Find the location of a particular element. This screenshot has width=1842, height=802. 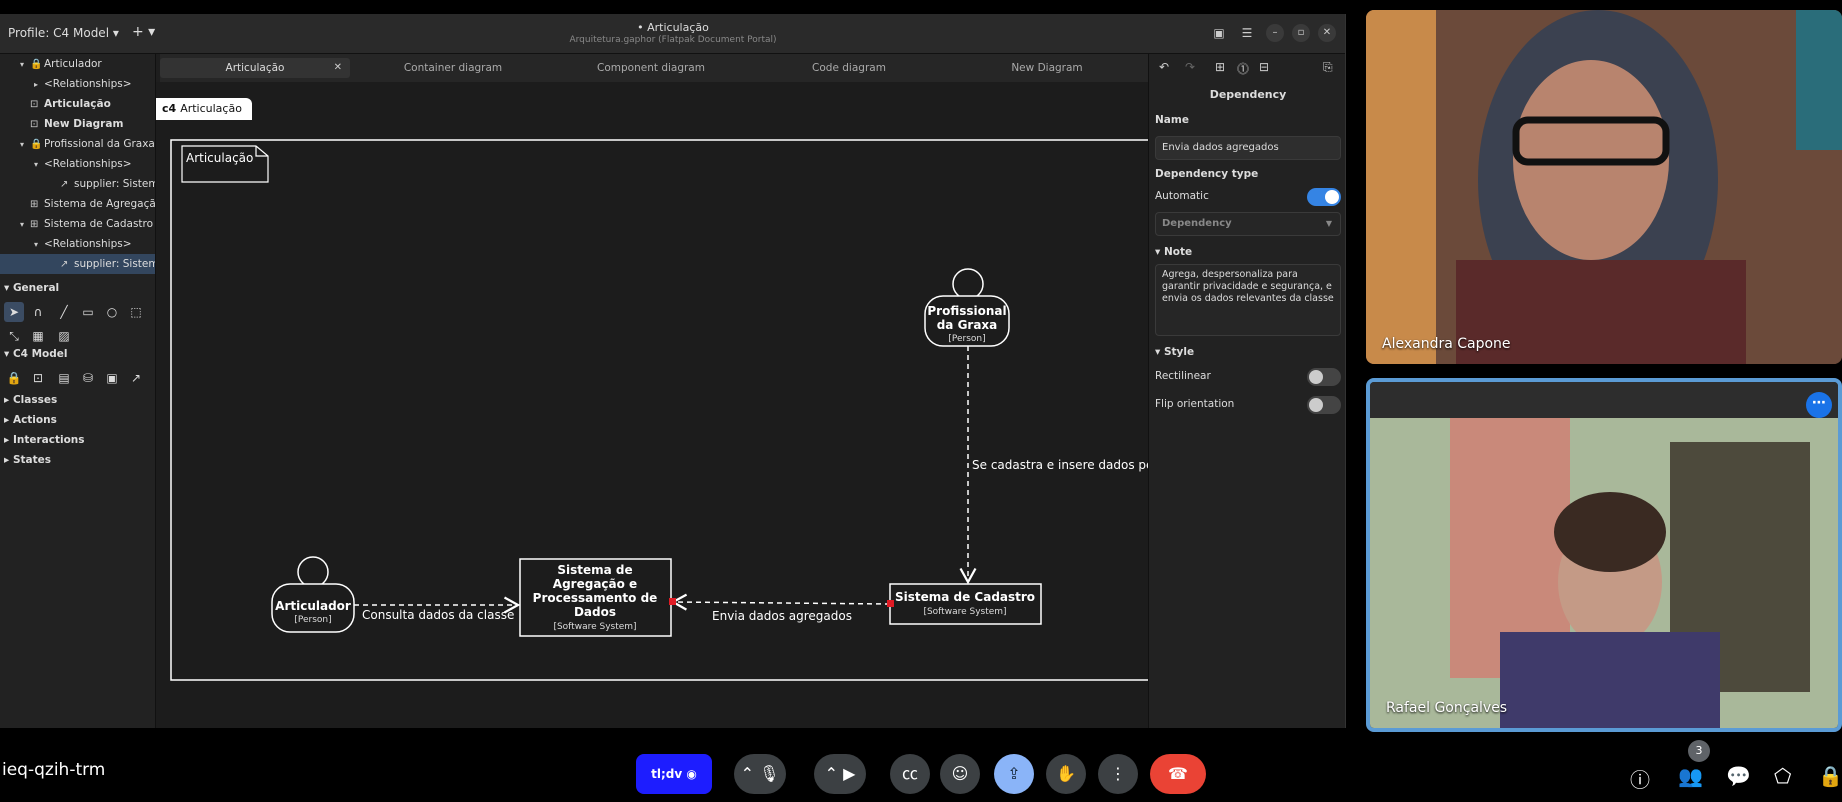

raise-hand-button: ✋ is located at coordinates (1066, 774).